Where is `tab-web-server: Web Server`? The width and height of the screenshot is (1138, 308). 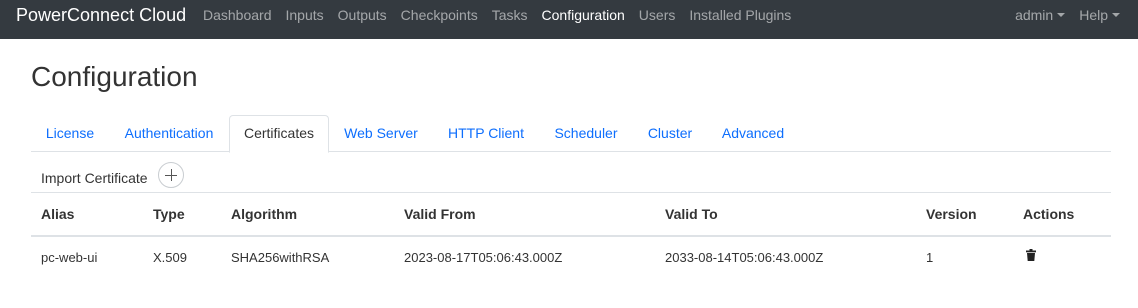
tab-web-server: Web Server is located at coordinates (381, 133).